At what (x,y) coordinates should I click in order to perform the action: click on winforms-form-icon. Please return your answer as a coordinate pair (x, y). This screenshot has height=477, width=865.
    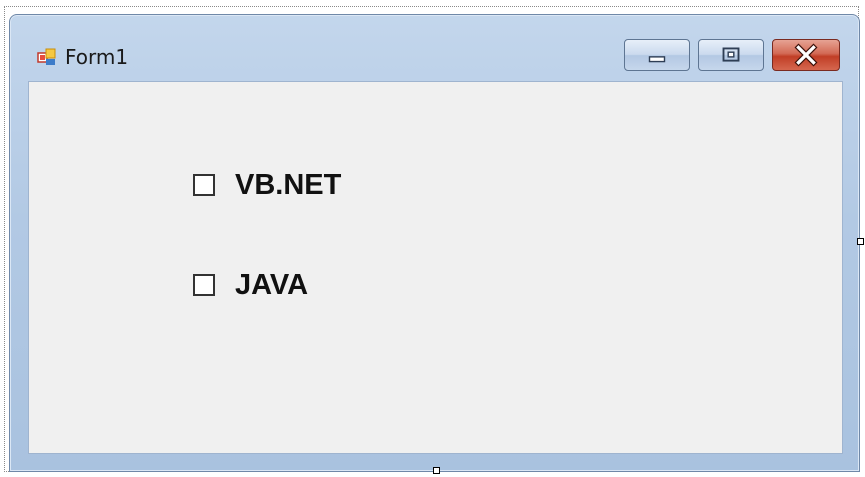
    Looking at the image, I should click on (46, 56).